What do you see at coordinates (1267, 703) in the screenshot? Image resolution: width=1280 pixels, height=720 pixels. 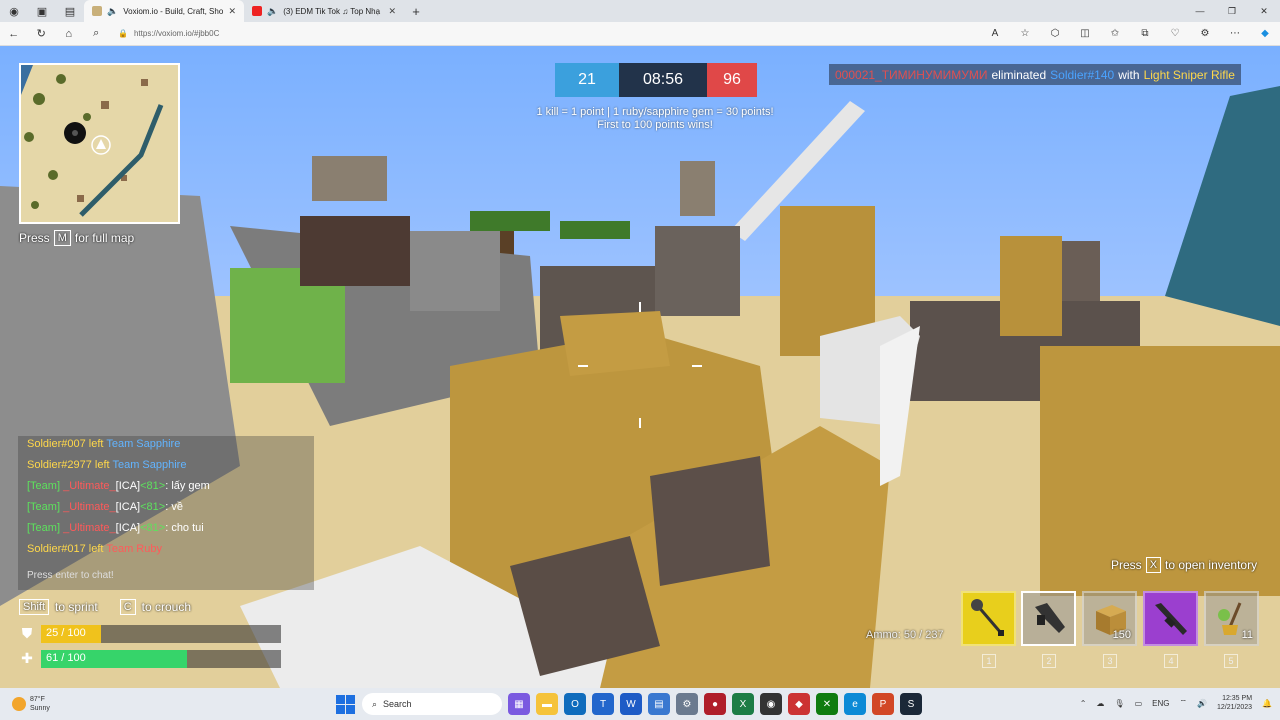 I see `notification-bell-icon: 🔔` at bounding box center [1267, 703].